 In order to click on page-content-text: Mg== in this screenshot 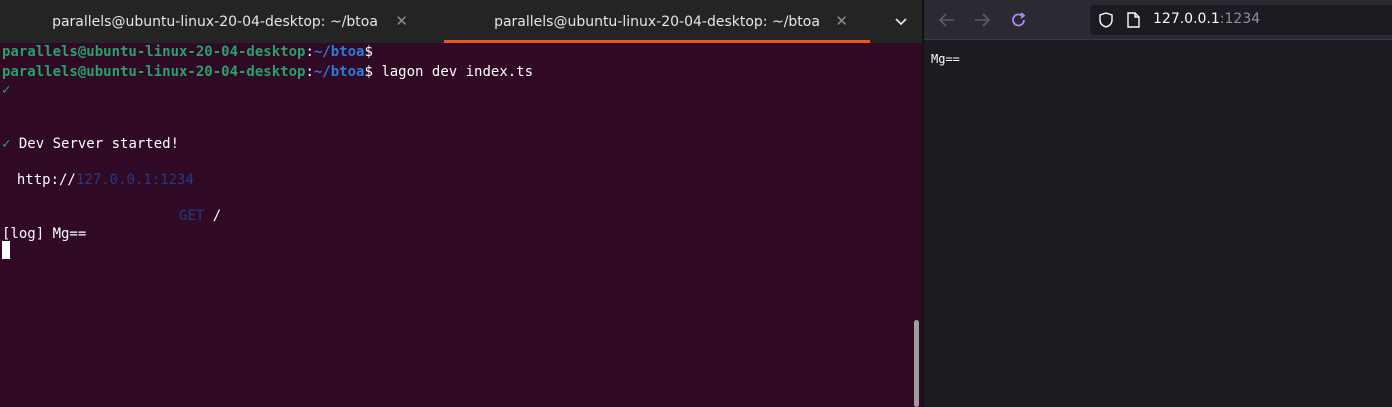, I will do `click(945, 59)`.